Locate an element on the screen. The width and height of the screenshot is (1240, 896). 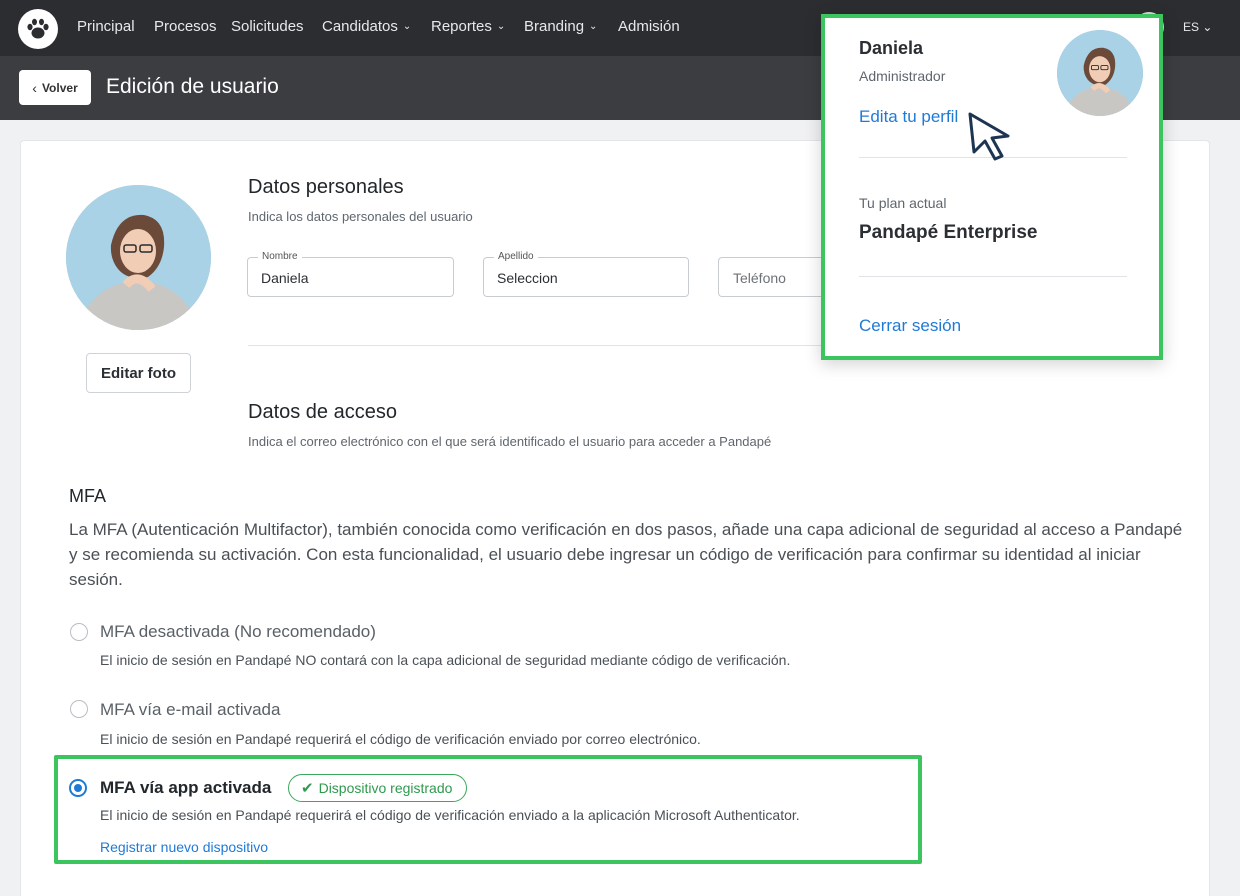
pandape-logo-icon is located at coordinates (38, 29).